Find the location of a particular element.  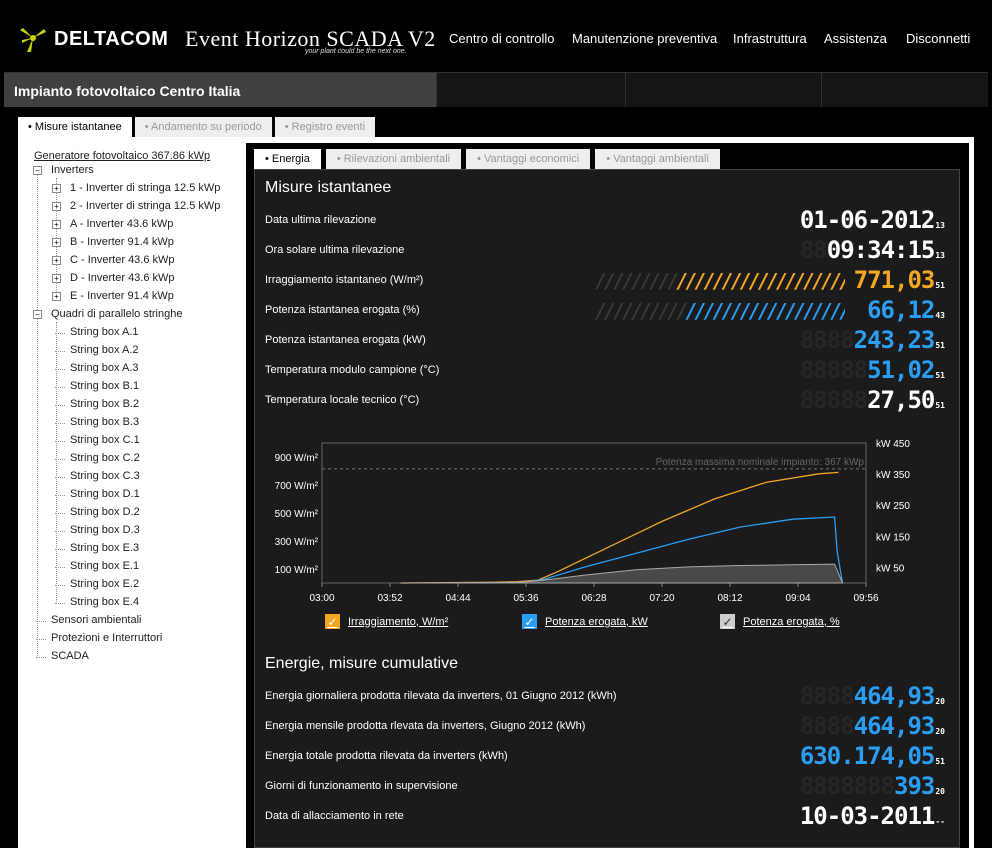

tab-rilevazioni-ambientali: • Rilevazioni ambientali is located at coordinates (393, 159).